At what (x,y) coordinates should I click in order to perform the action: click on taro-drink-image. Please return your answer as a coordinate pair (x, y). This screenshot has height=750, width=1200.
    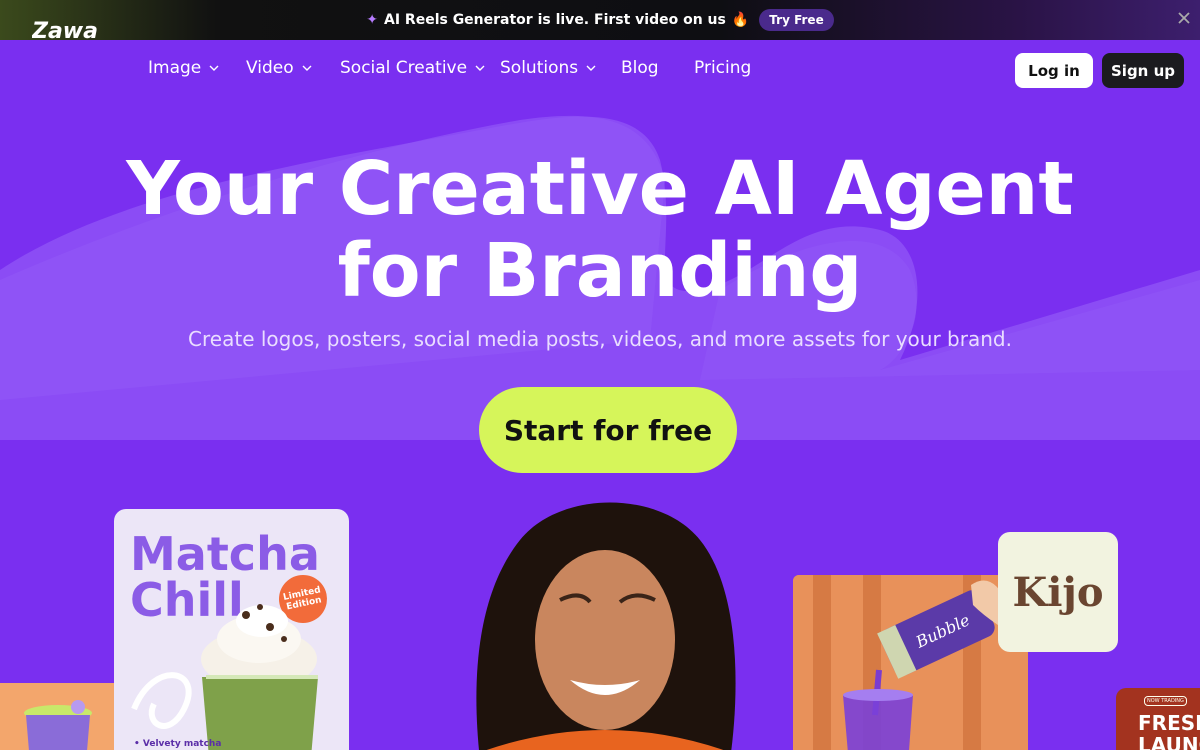
    Looking at the image, I should click on (58, 725).